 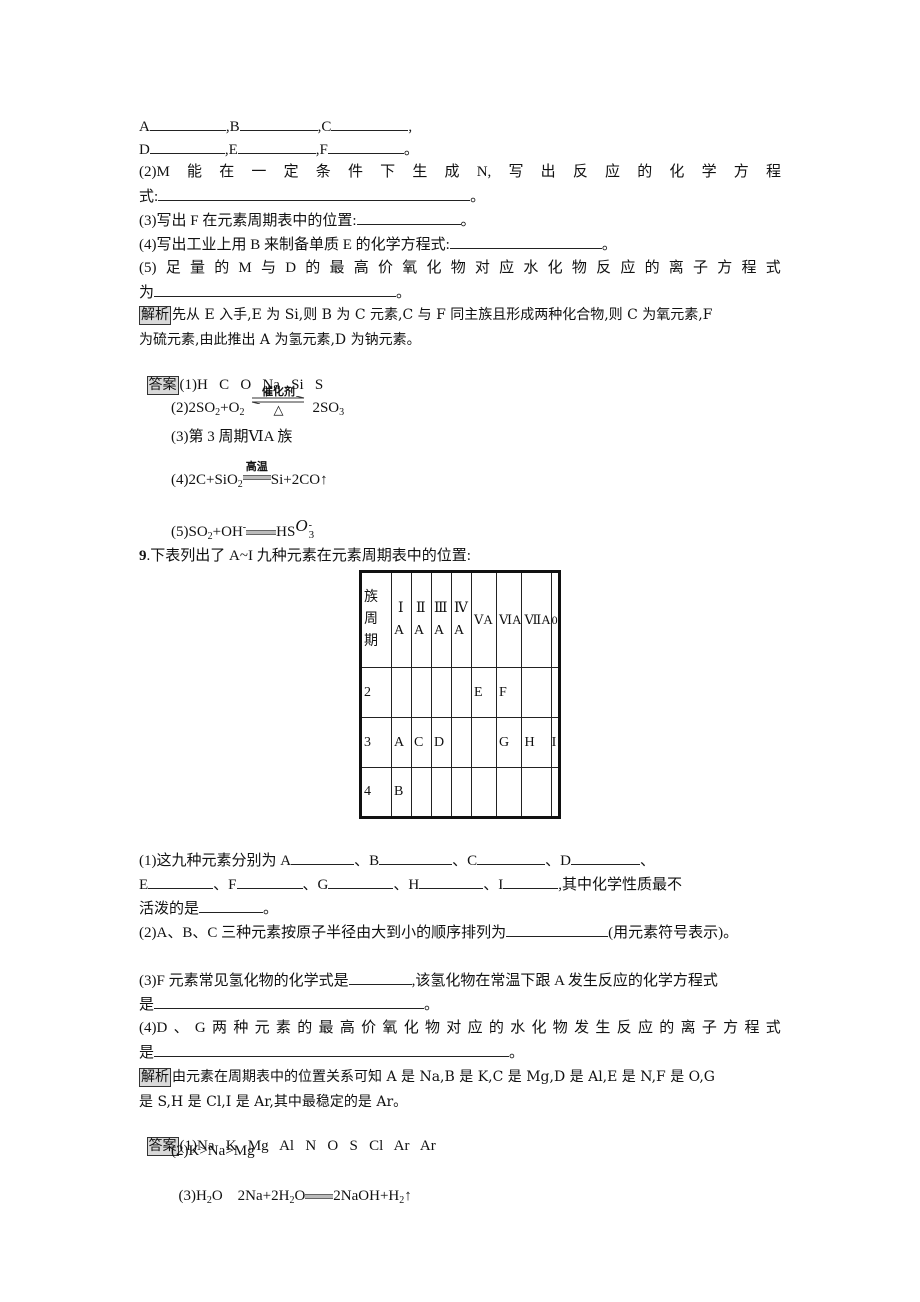 What do you see at coordinates (181, 1028) in the screenshot?
I see `word: 、` at bounding box center [181, 1028].